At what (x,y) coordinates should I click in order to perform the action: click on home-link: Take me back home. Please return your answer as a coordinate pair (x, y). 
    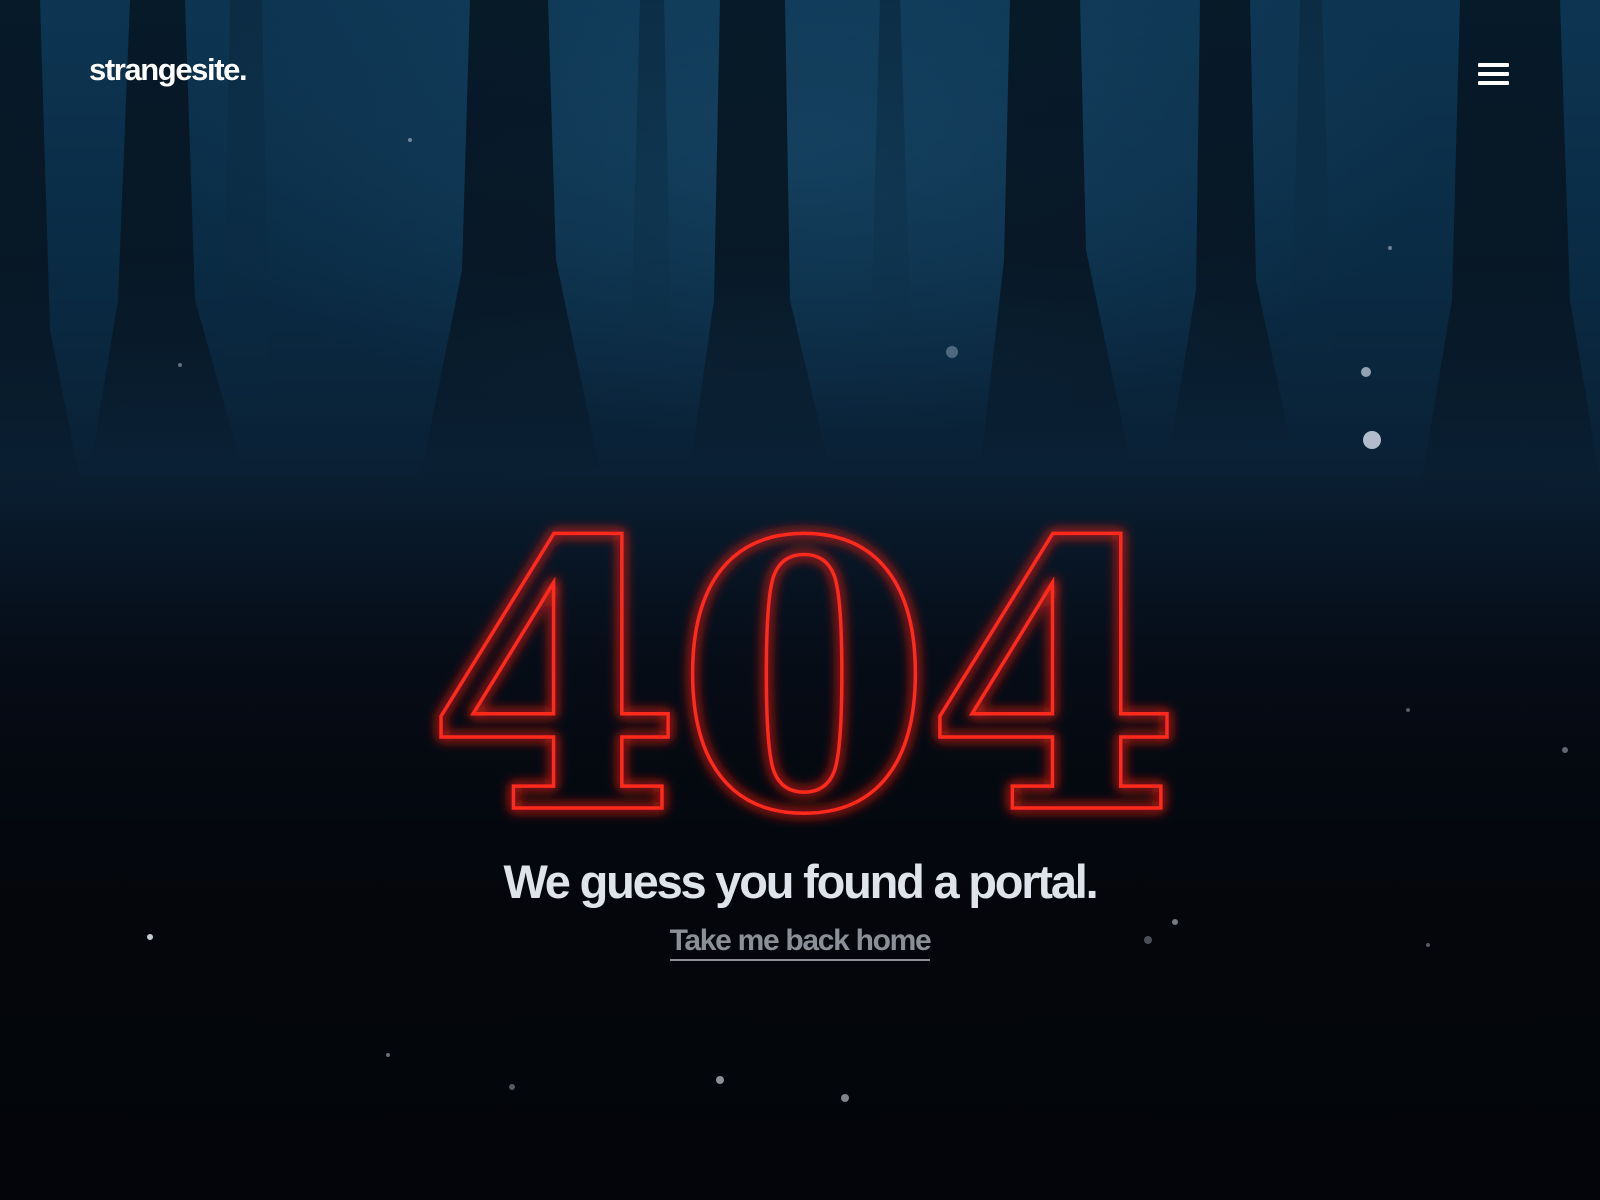
    Looking at the image, I should click on (800, 942).